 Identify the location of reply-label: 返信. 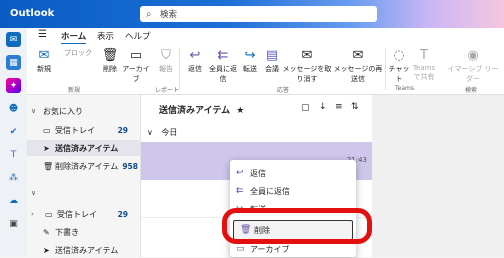
(195, 69).